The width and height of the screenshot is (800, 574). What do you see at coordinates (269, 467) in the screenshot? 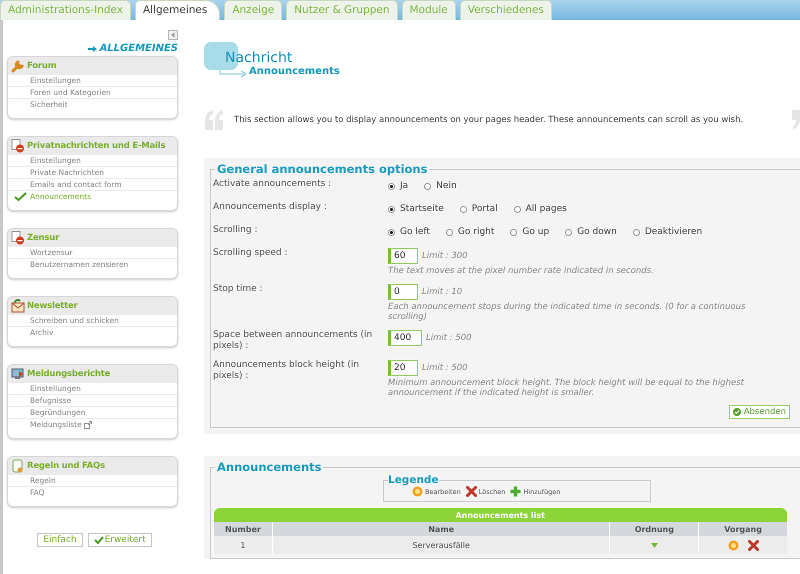
I see `section-title: Announcements` at bounding box center [269, 467].